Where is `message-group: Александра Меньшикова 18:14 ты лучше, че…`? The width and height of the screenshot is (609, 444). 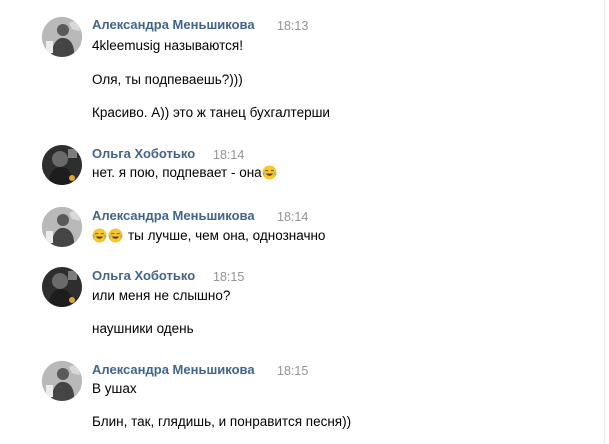
message-group: Александра Меньшикова 18:14 ты лучше, че… is located at coordinates (300, 232).